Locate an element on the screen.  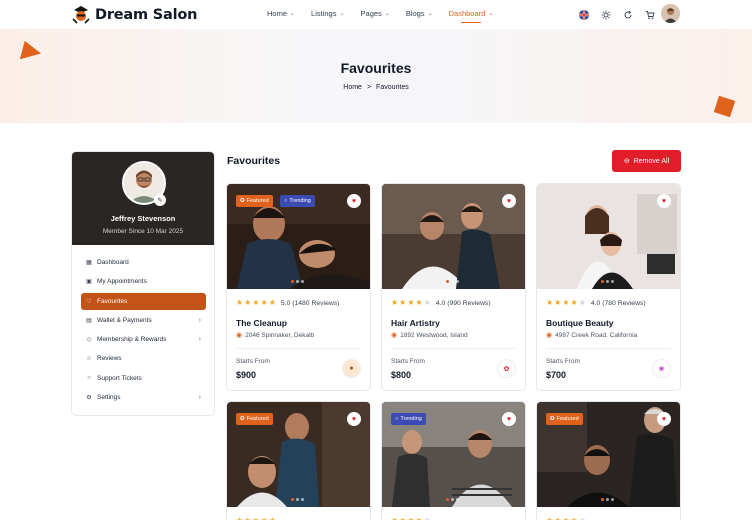
trending-badge: ○ Trending is located at coordinates (297, 201).